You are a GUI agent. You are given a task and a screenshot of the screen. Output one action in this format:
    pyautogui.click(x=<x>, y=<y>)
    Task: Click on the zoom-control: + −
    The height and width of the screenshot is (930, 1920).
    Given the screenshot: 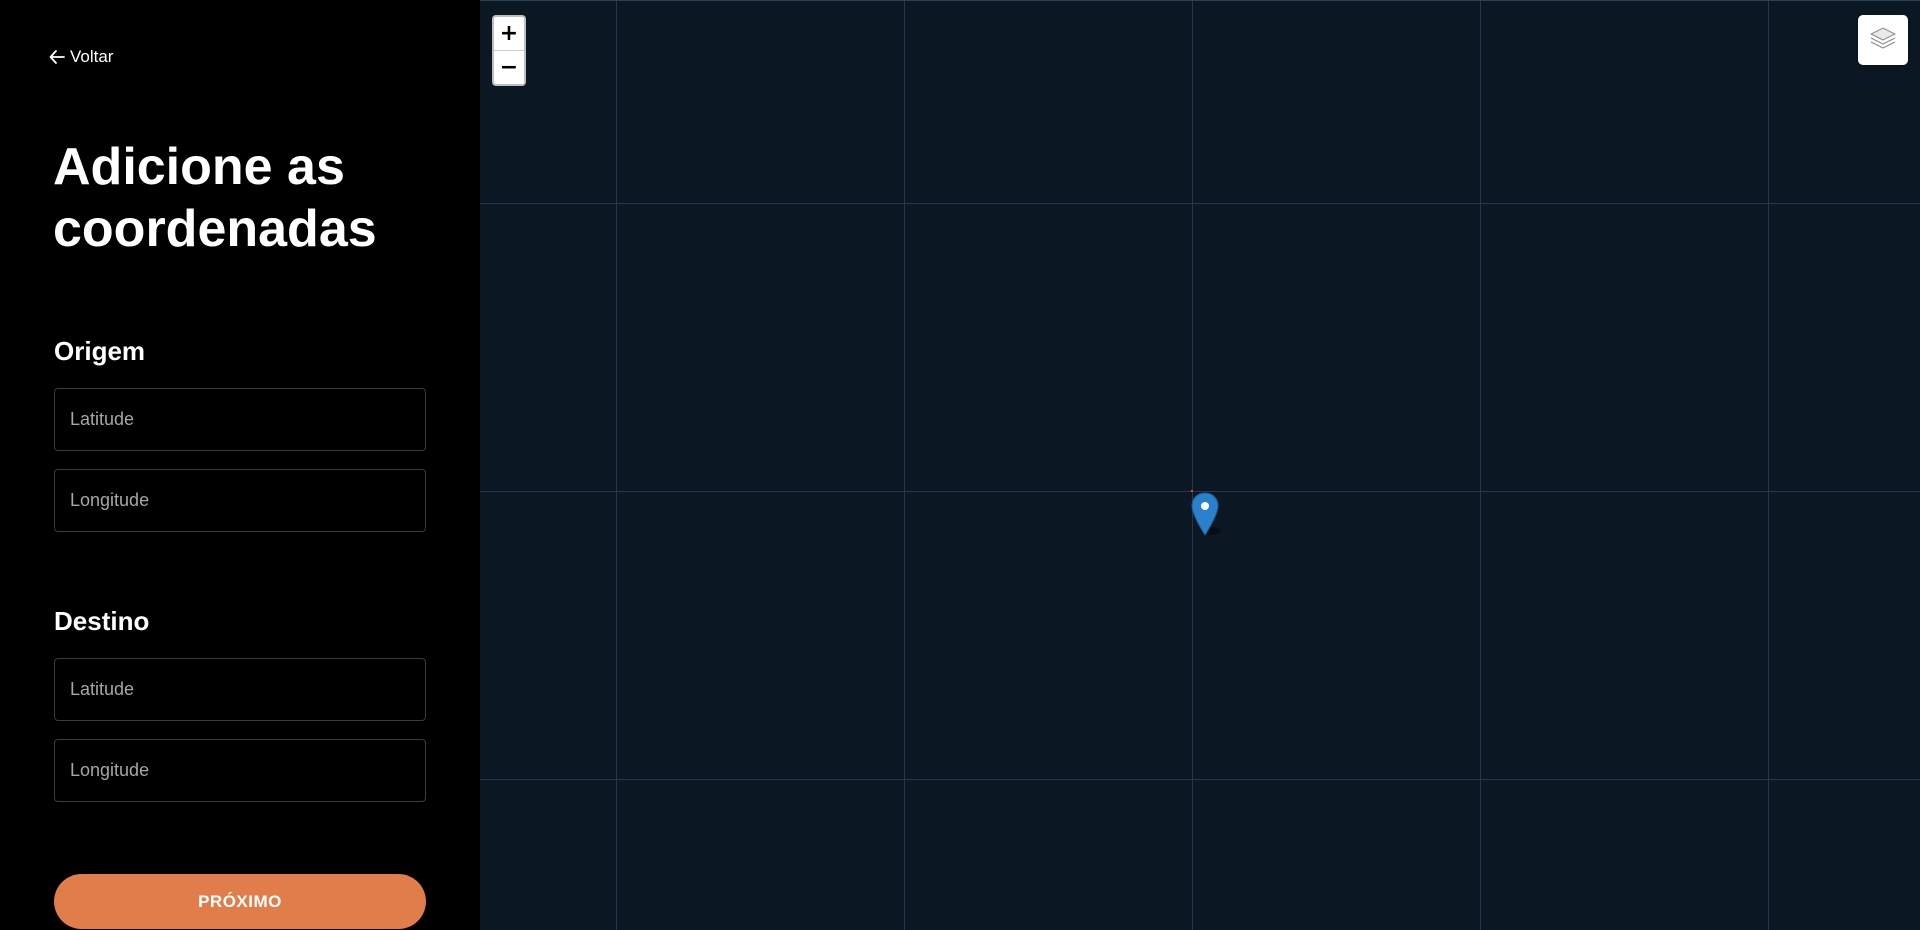 What is the action you would take?
    pyautogui.click(x=509, y=50)
    